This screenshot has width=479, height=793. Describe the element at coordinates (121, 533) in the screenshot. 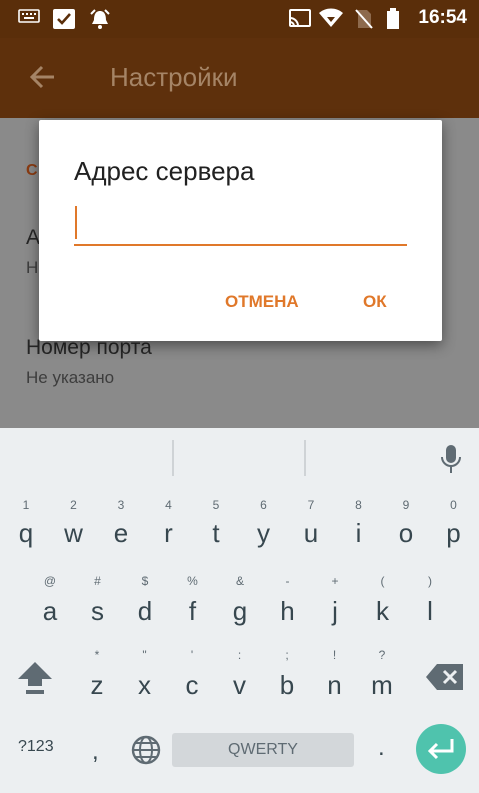

I see `key-label: e` at that location.